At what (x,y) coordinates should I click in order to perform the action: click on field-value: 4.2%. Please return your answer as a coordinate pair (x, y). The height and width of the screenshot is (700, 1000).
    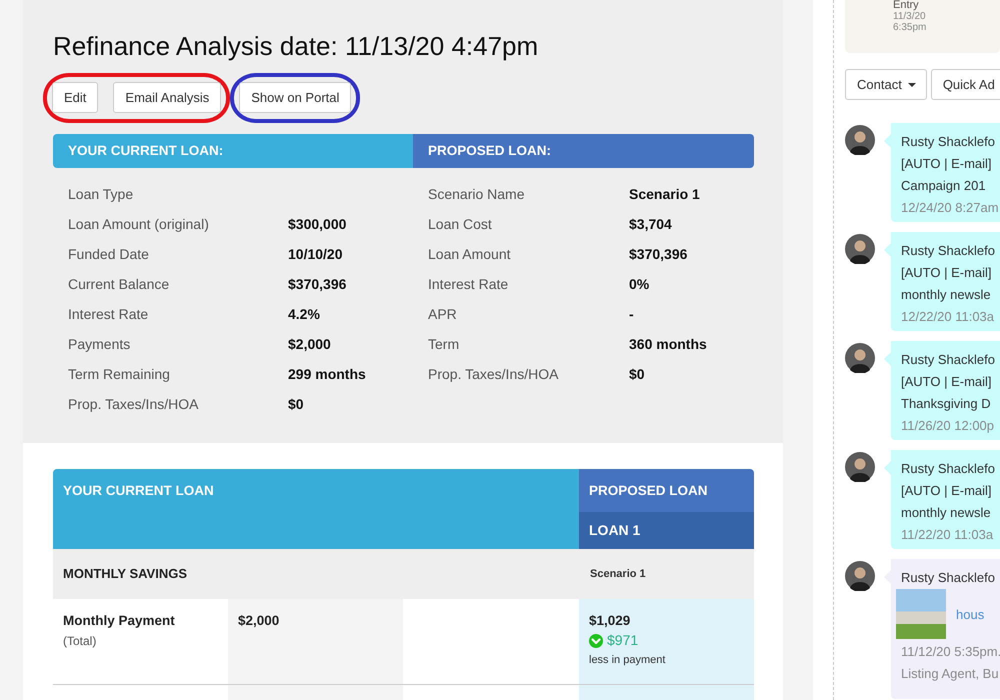
    Looking at the image, I should click on (304, 314).